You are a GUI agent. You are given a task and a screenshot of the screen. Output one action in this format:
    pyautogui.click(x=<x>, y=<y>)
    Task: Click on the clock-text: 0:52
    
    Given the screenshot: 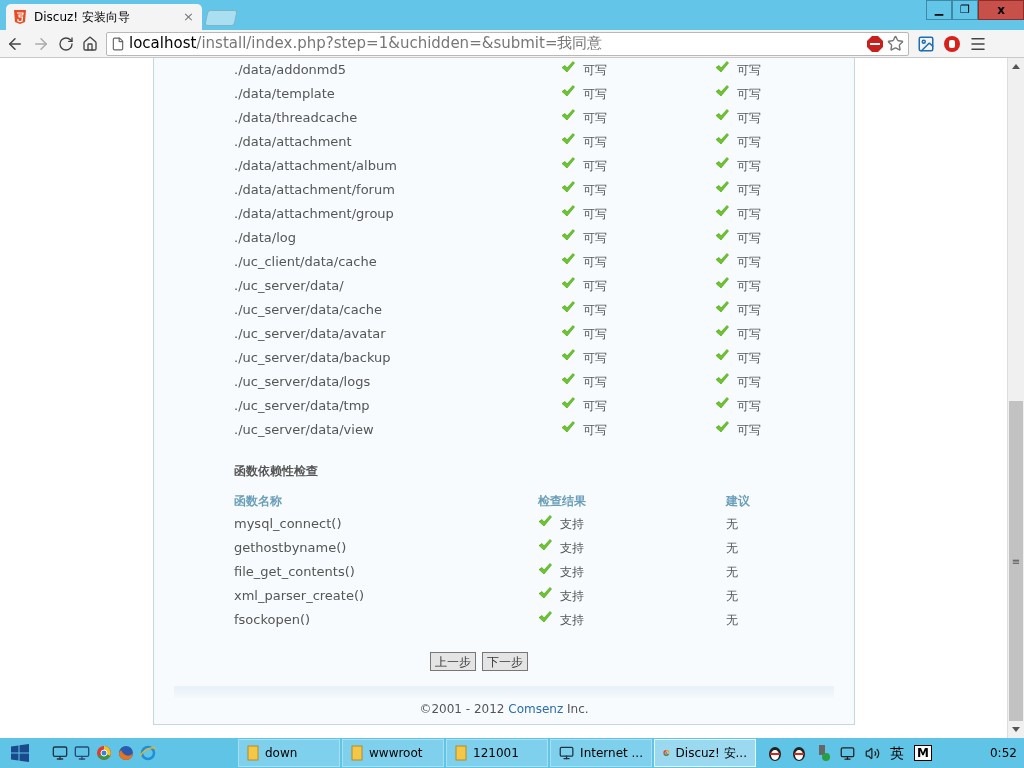 What is the action you would take?
    pyautogui.click(x=1003, y=753)
    